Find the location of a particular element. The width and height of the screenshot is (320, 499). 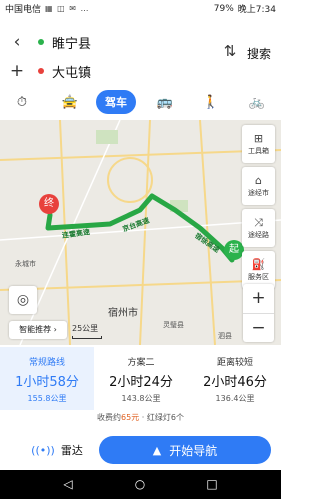

taxi-icon: ⏱ is located at coordinates (22, 102).